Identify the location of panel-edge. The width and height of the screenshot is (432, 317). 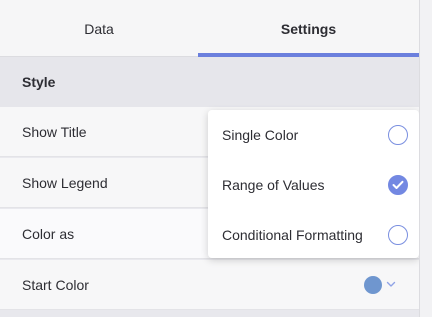
(425, 158).